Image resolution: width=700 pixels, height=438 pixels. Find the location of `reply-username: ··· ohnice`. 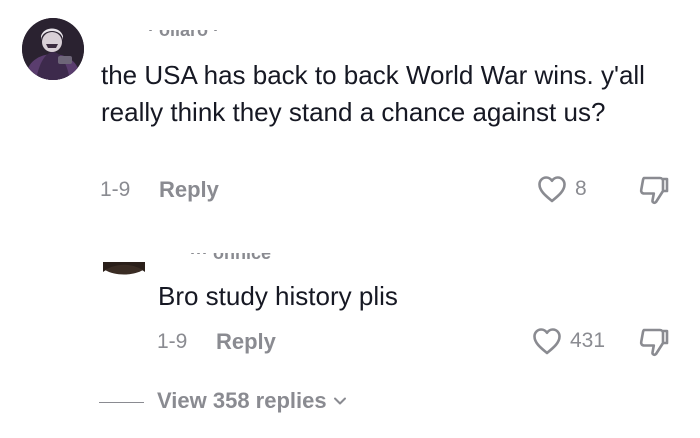

reply-username: ··· ohnice is located at coordinates (242, 259).